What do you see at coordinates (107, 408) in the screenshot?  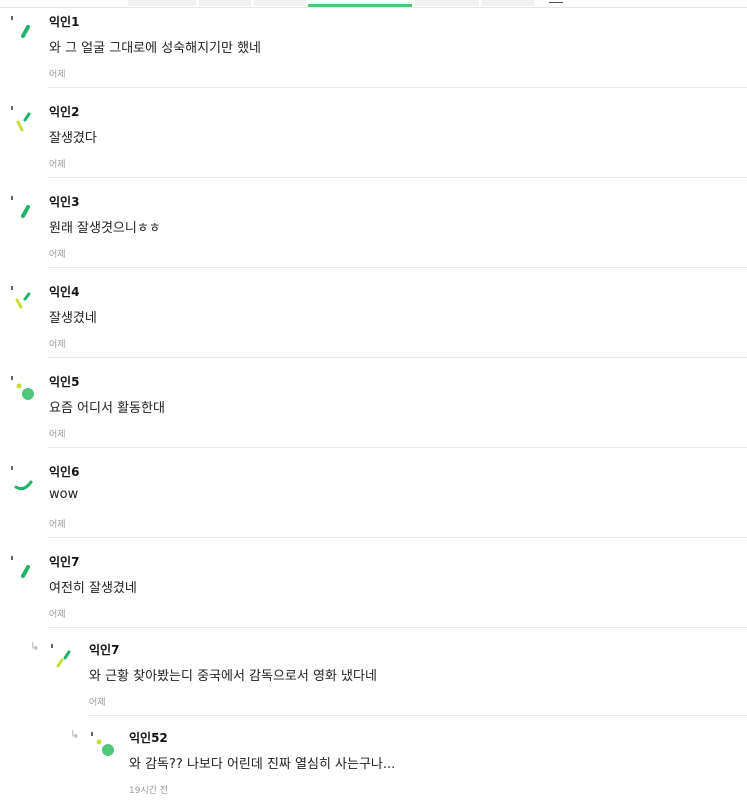 I see `comment-text: 요즘 어디서 활동한대` at bounding box center [107, 408].